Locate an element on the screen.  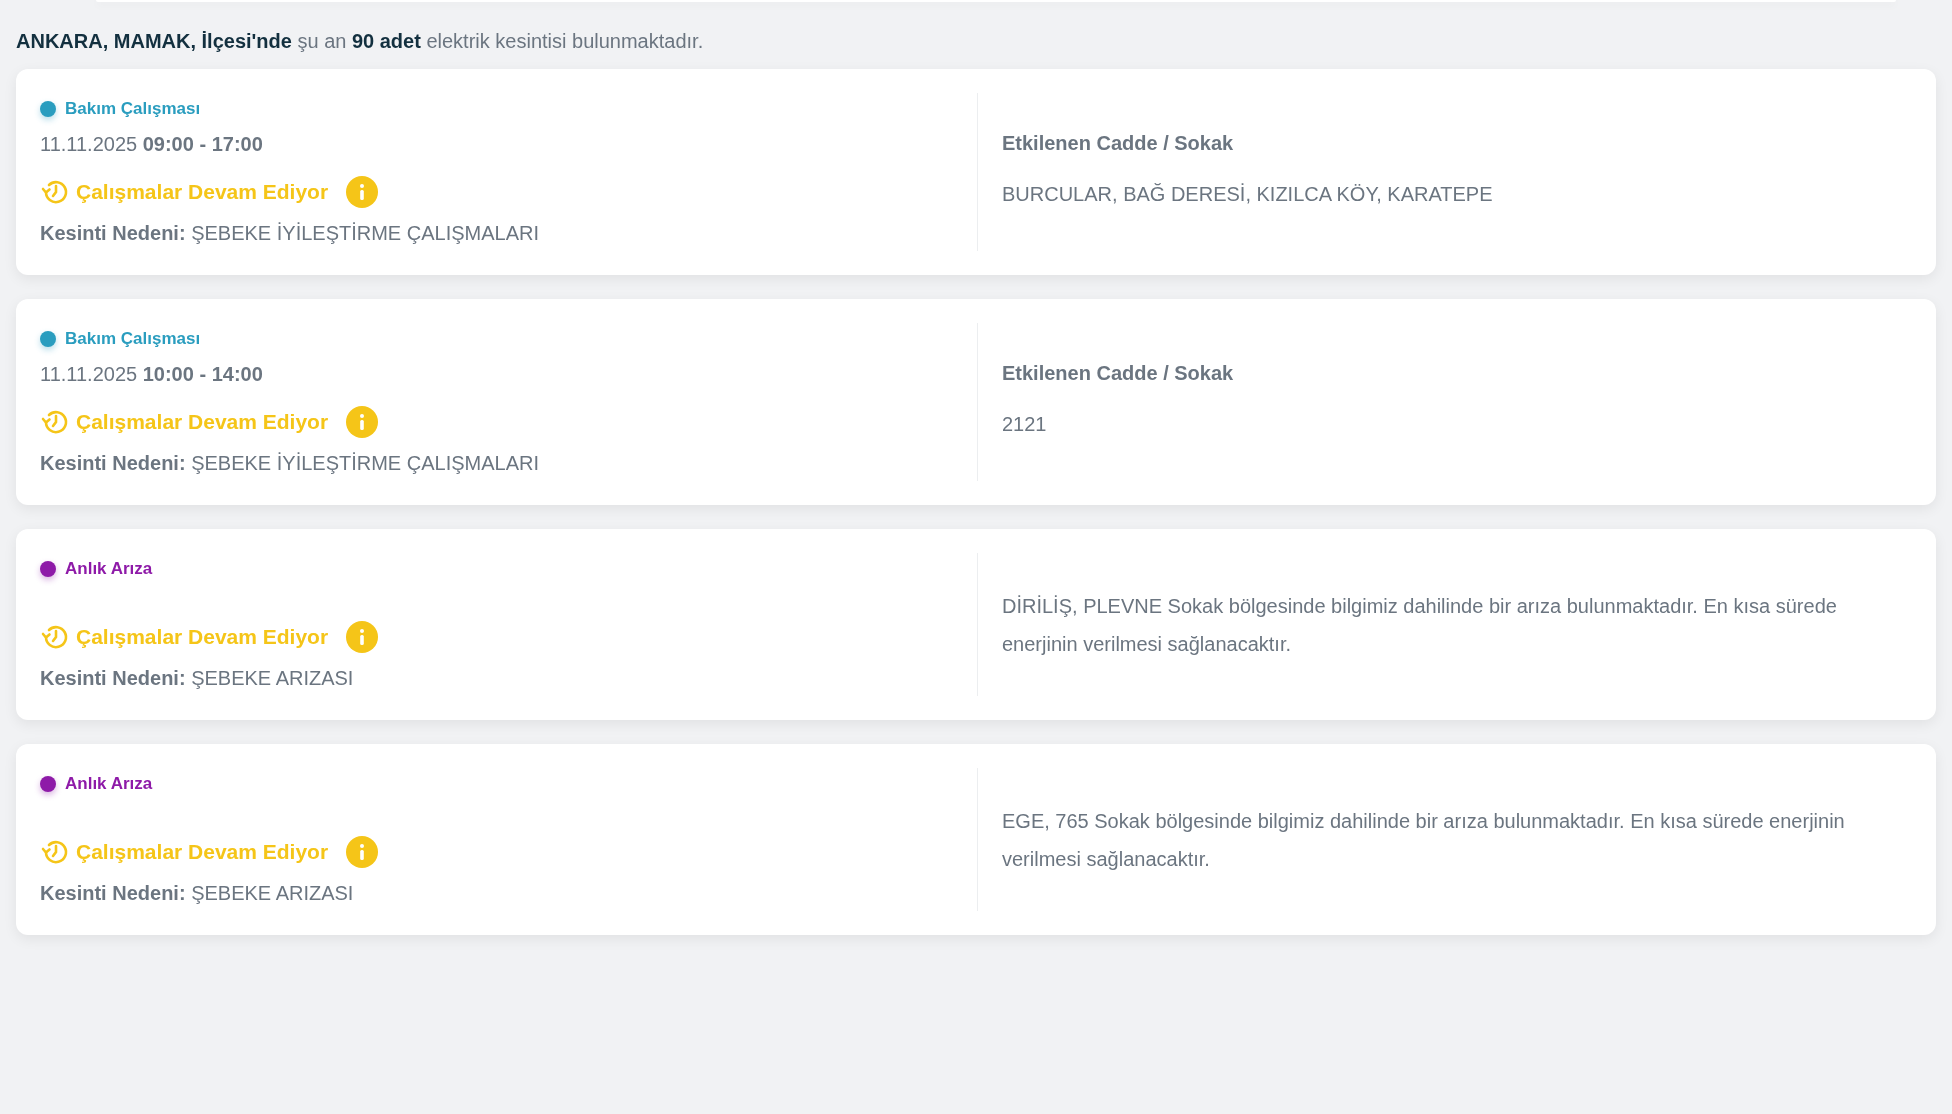
date-time: 11.11.2025 10:00 - 14:00 is located at coordinates (152, 374).